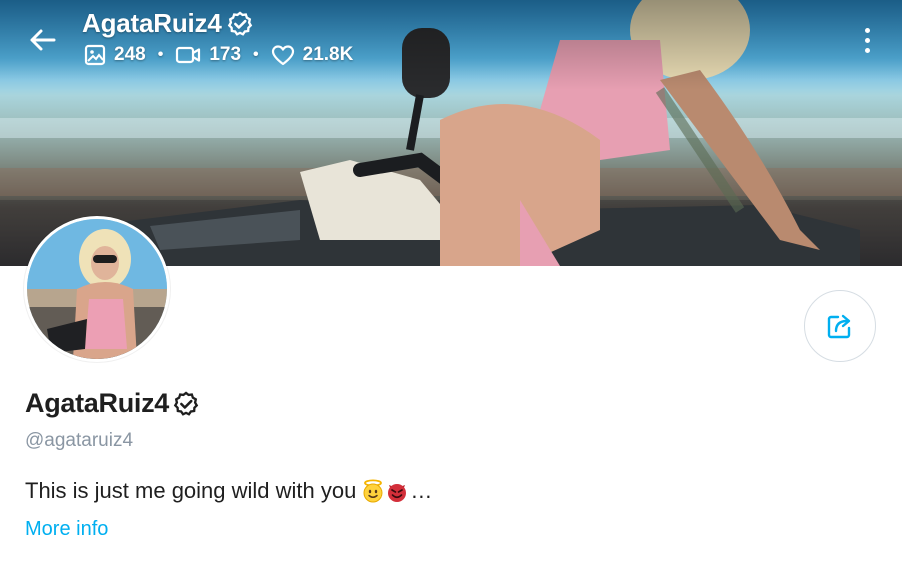 This screenshot has width=902, height=563. I want to click on heart-outline-icon, so click(283, 55).